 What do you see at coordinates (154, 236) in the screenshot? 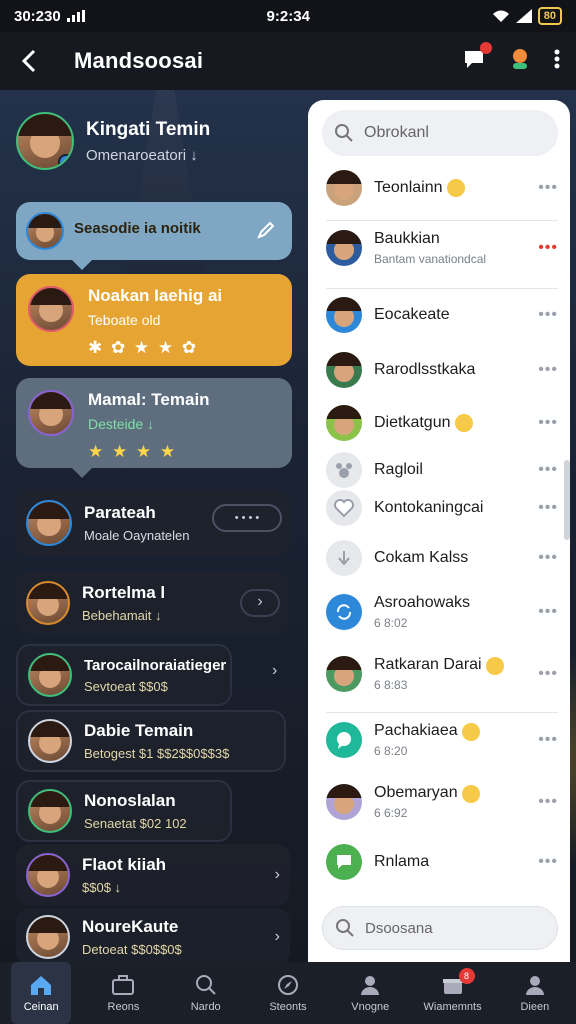
I see `bubble-blue: Seasodie ia noitik` at bounding box center [154, 236].